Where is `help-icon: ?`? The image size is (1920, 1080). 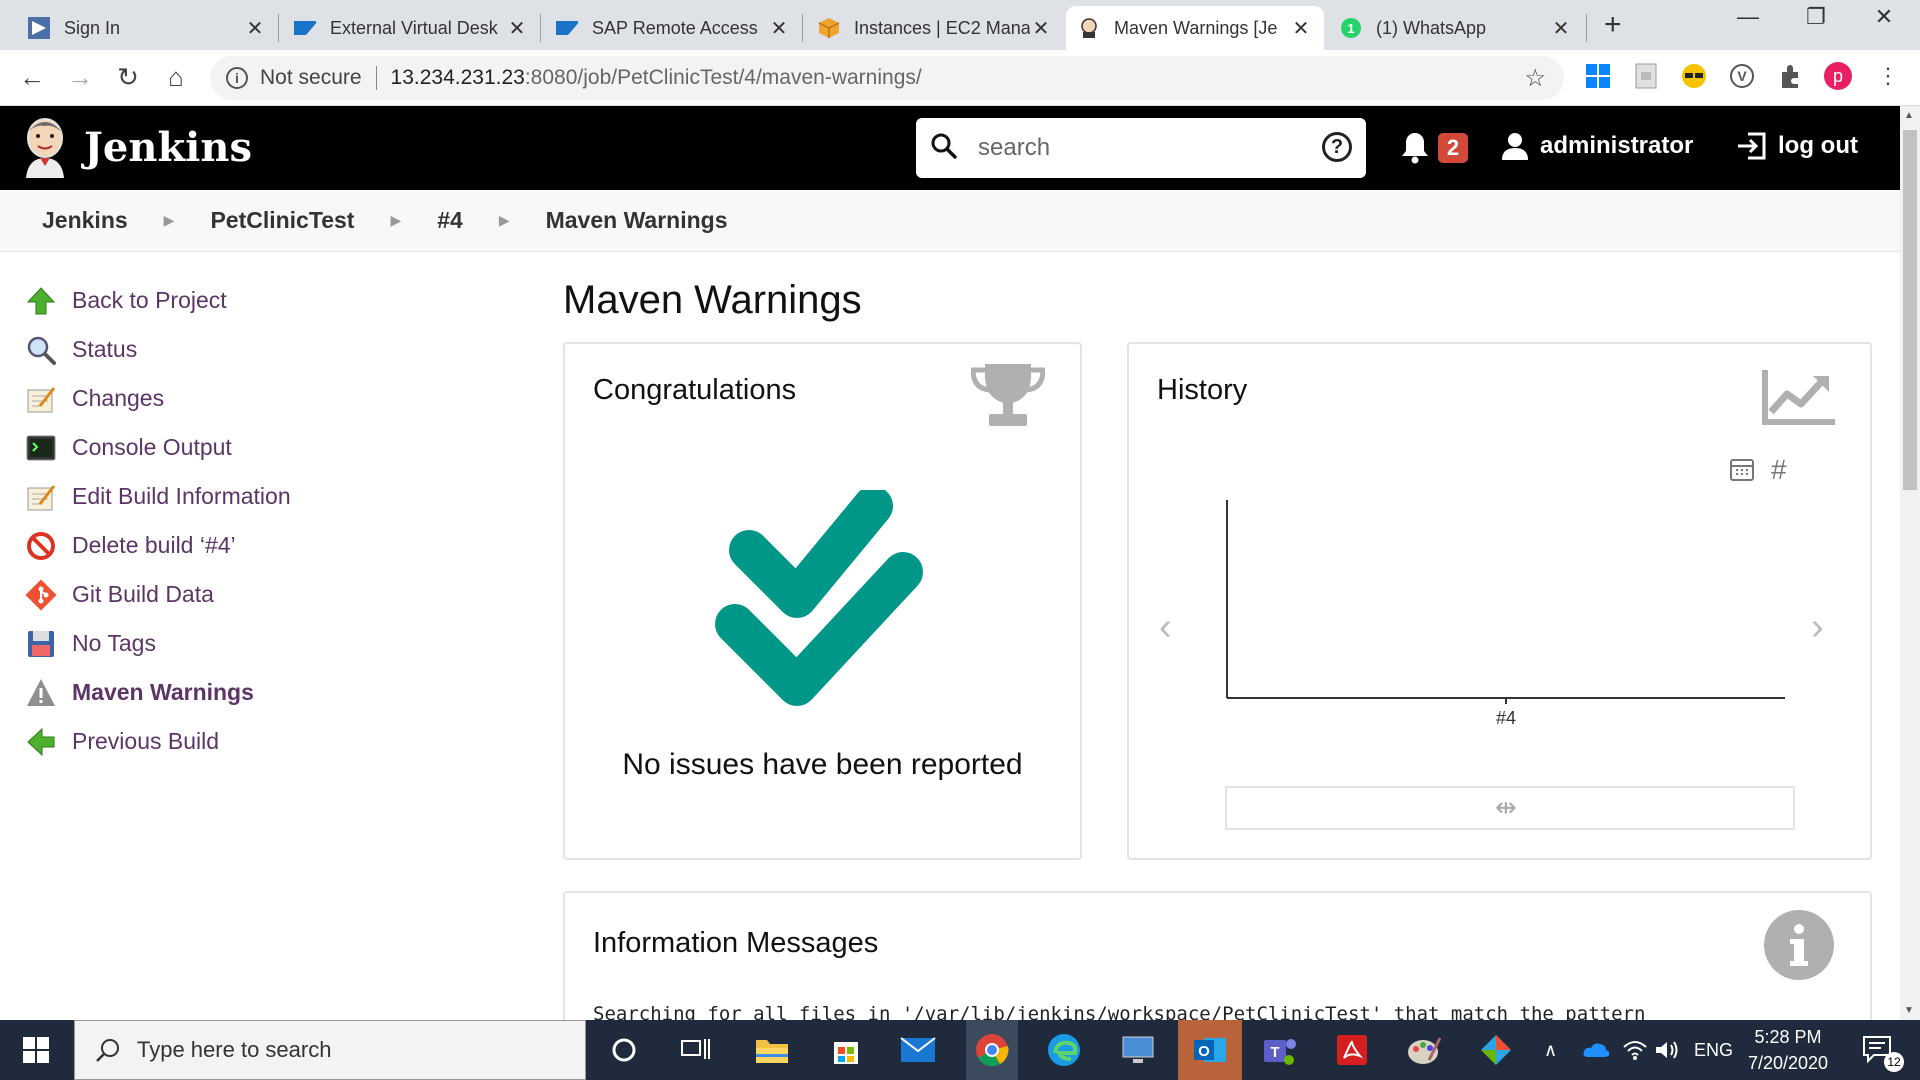 help-icon: ? is located at coordinates (1337, 147).